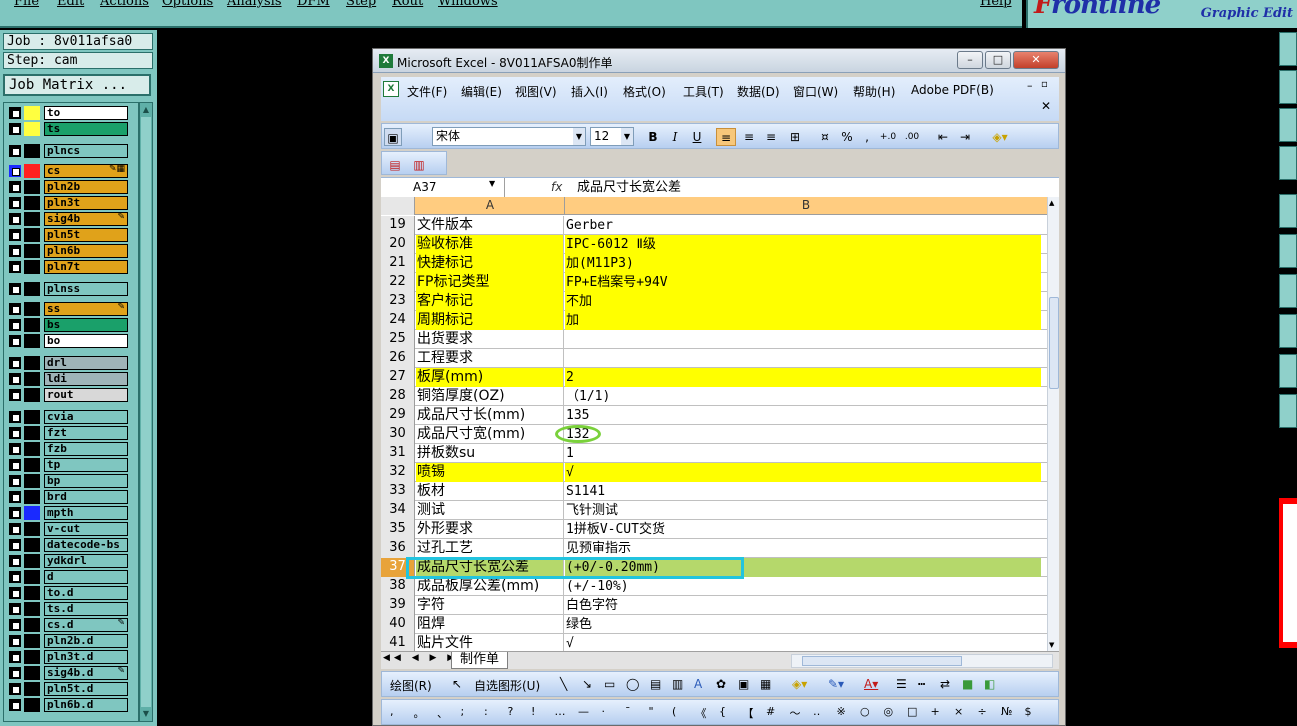 Image resolution: width=1297 pixels, height=726 pixels. What do you see at coordinates (398, 301) in the screenshot?
I see `row-header: 23` at bounding box center [398, 301].